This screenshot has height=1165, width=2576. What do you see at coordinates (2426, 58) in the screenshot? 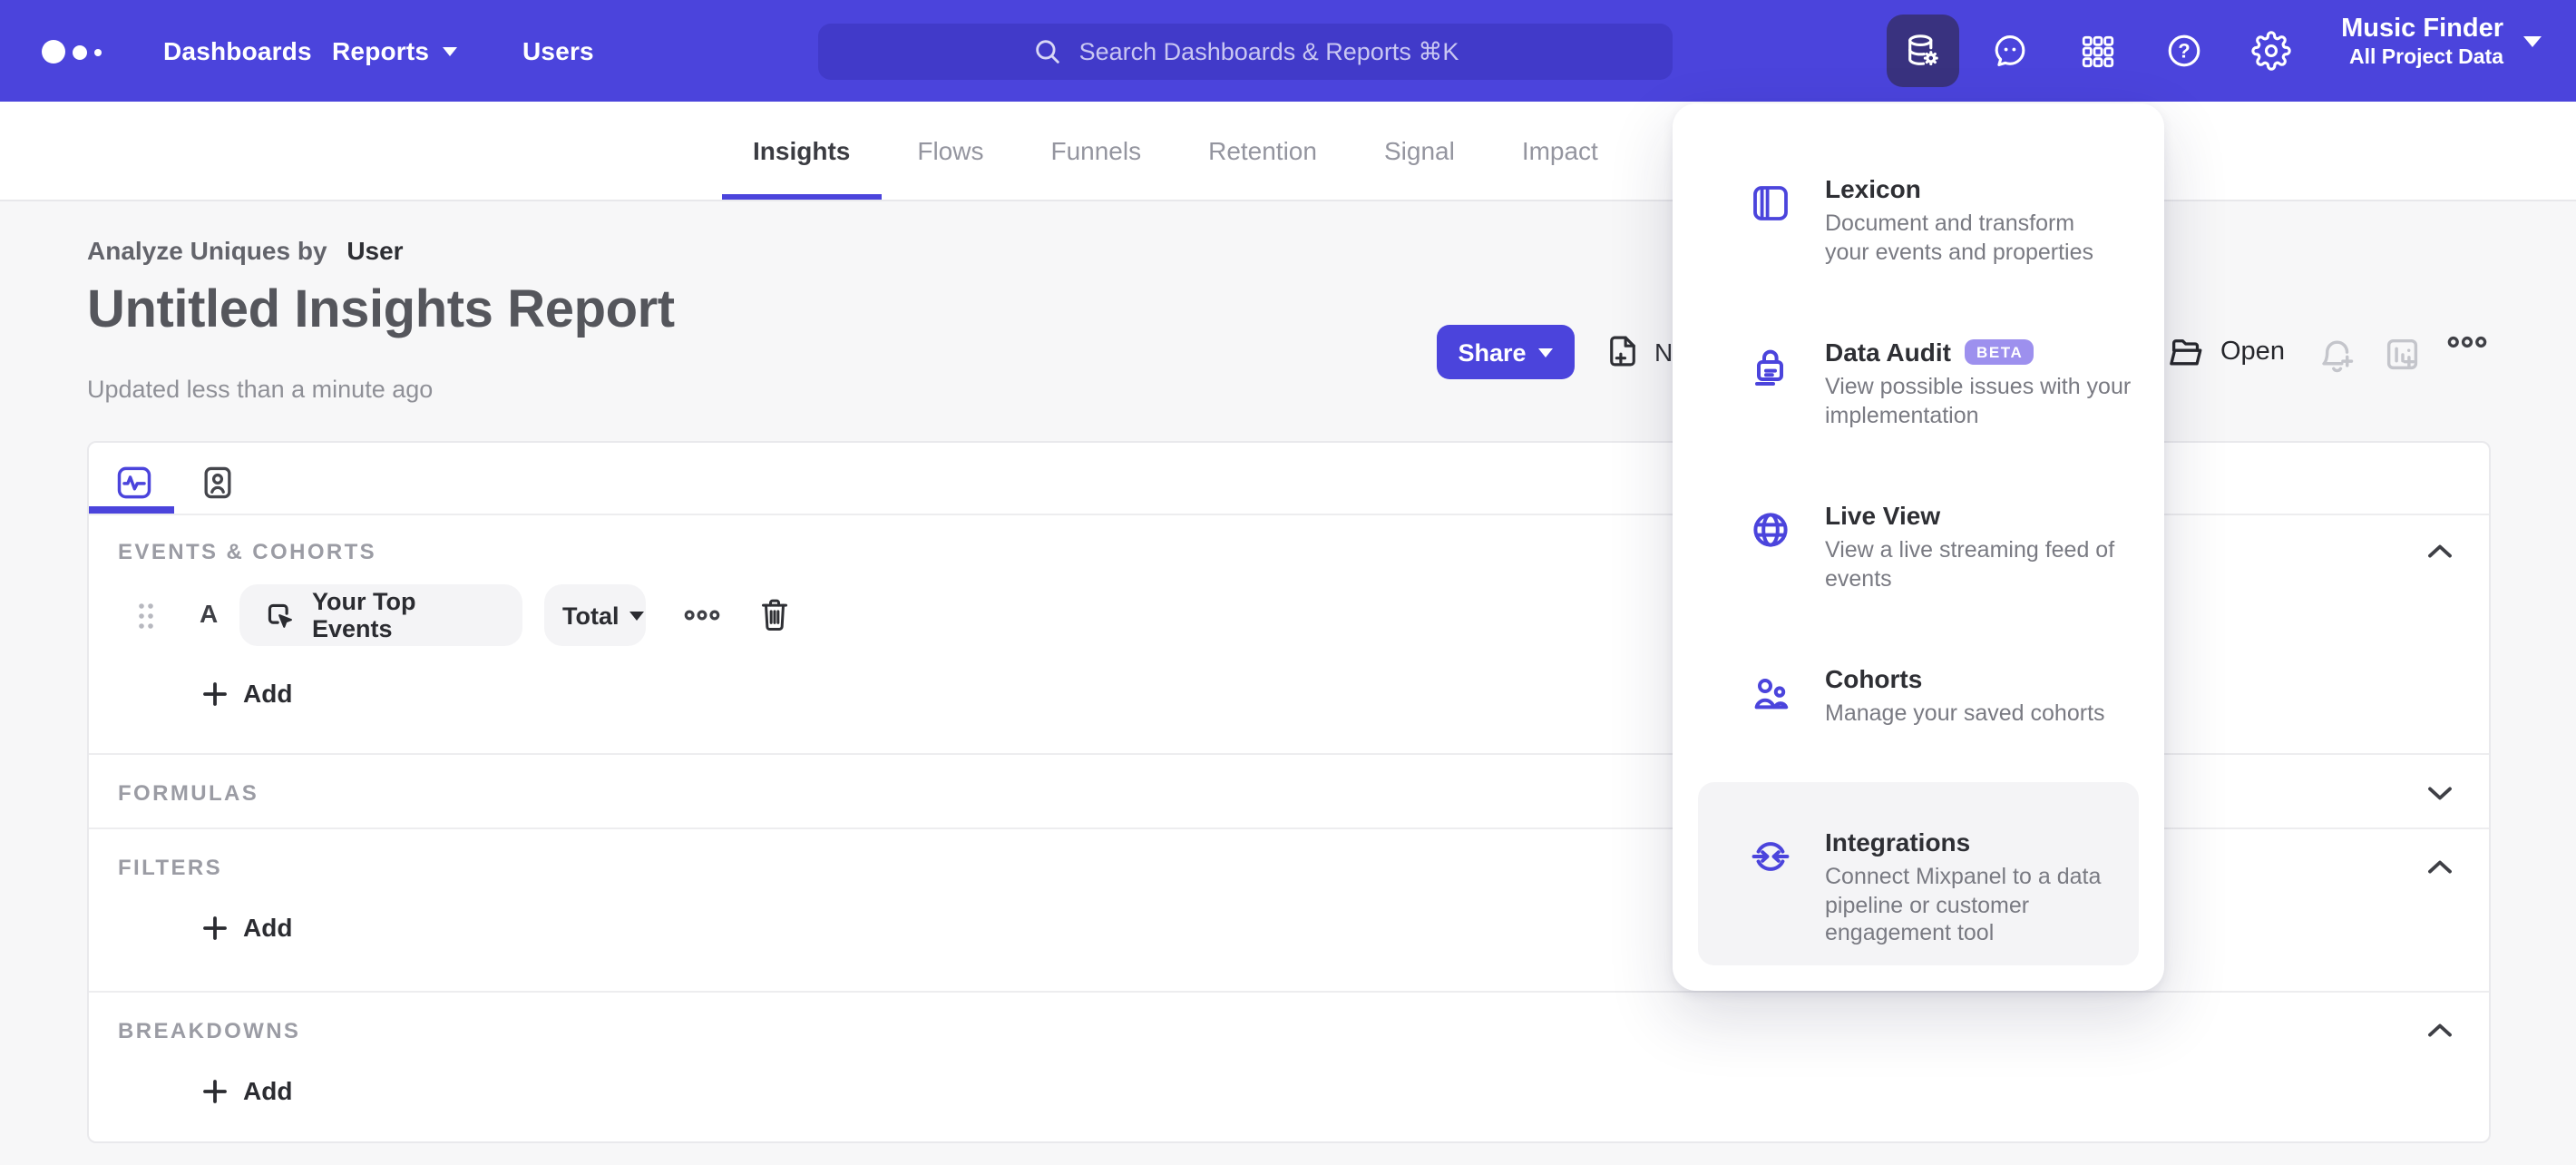
I see `project-scope: All Project Data` at bounding box center [2426, 58].